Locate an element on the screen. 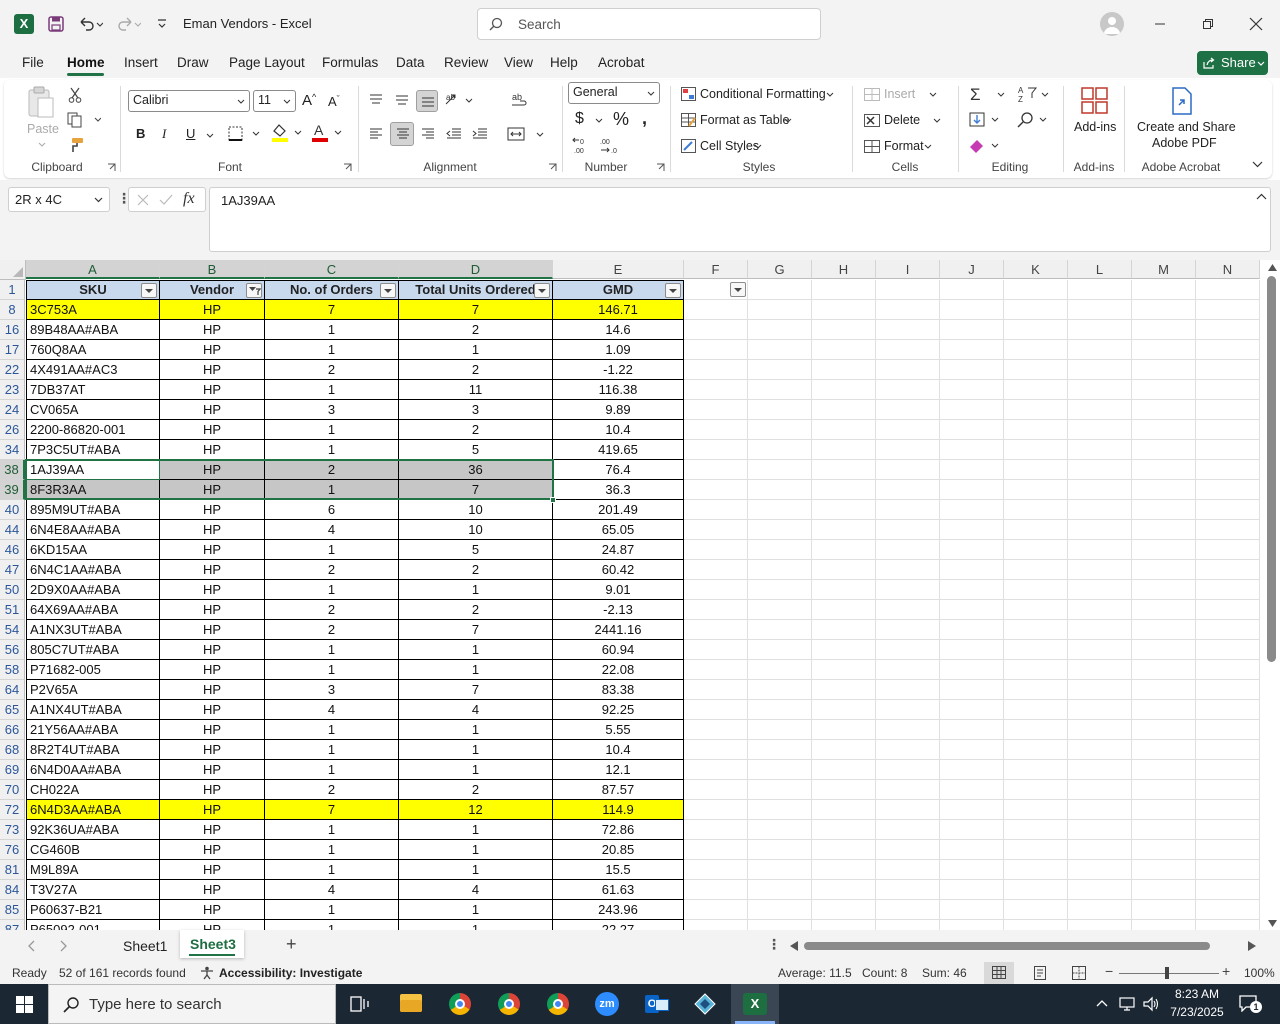  fill-handle is located at coordinates (553, 500).